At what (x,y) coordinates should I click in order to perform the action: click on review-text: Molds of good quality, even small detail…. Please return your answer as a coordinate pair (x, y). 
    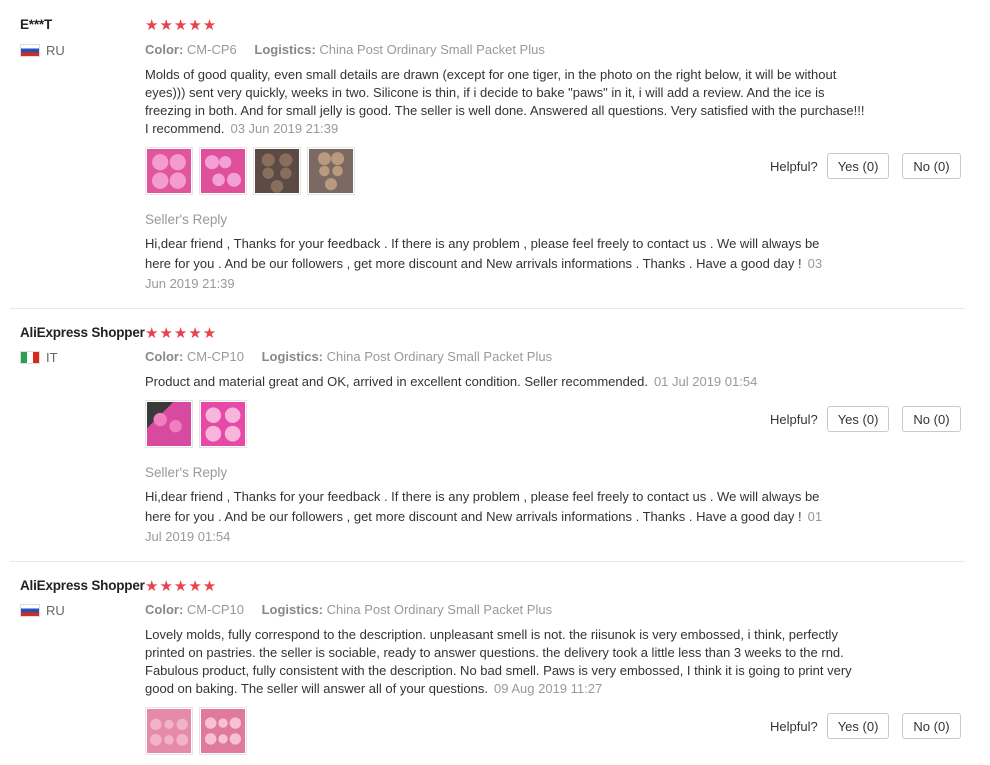
    Looking at the image, I should click on (506, 102).